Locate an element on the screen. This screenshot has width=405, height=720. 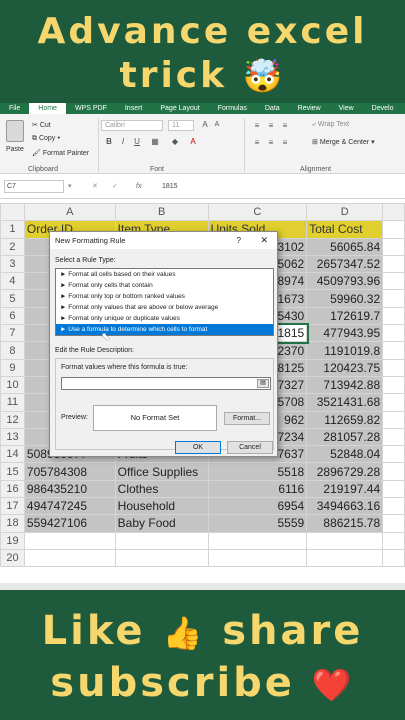
wrap-text-button: ⤶ Wrap Text is located at coordinates (330, 125).